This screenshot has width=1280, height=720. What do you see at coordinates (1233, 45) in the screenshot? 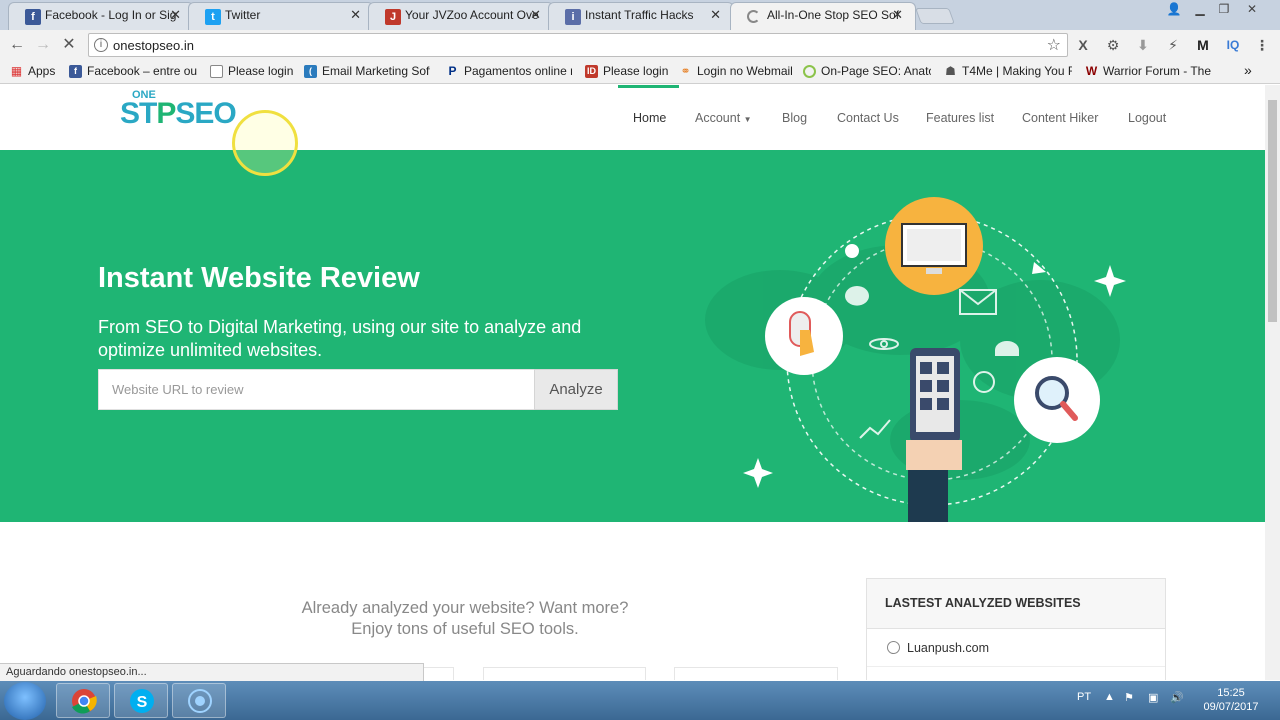
I see `iq-icon: IQ` at bounding box center [1233, 45].